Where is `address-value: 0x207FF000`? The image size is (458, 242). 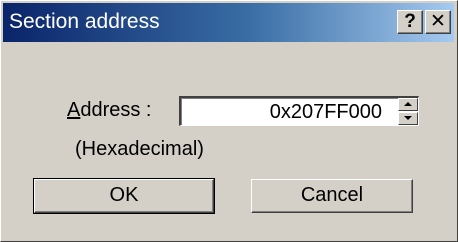
address-value: 0x207FF000 is located at coordinates (326, 112).